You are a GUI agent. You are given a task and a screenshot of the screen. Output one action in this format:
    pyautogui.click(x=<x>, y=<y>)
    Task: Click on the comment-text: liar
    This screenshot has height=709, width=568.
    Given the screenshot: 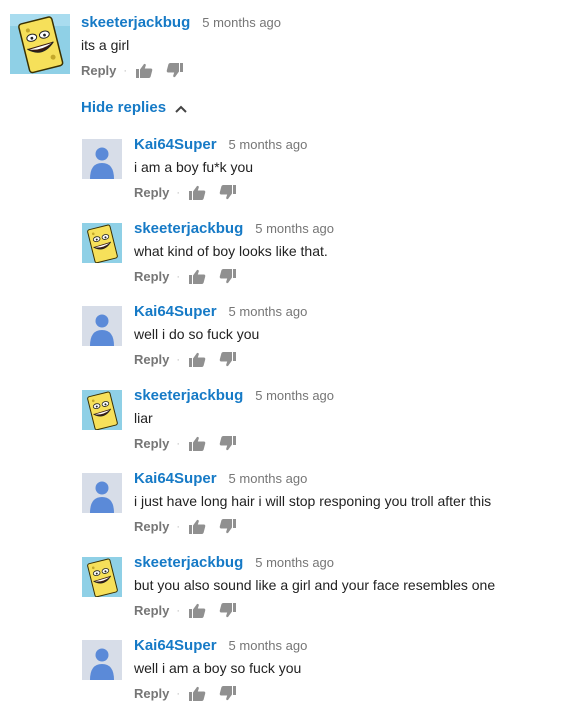 What is the action you would take?
    pyautogui.click(x=143, y=418)
    